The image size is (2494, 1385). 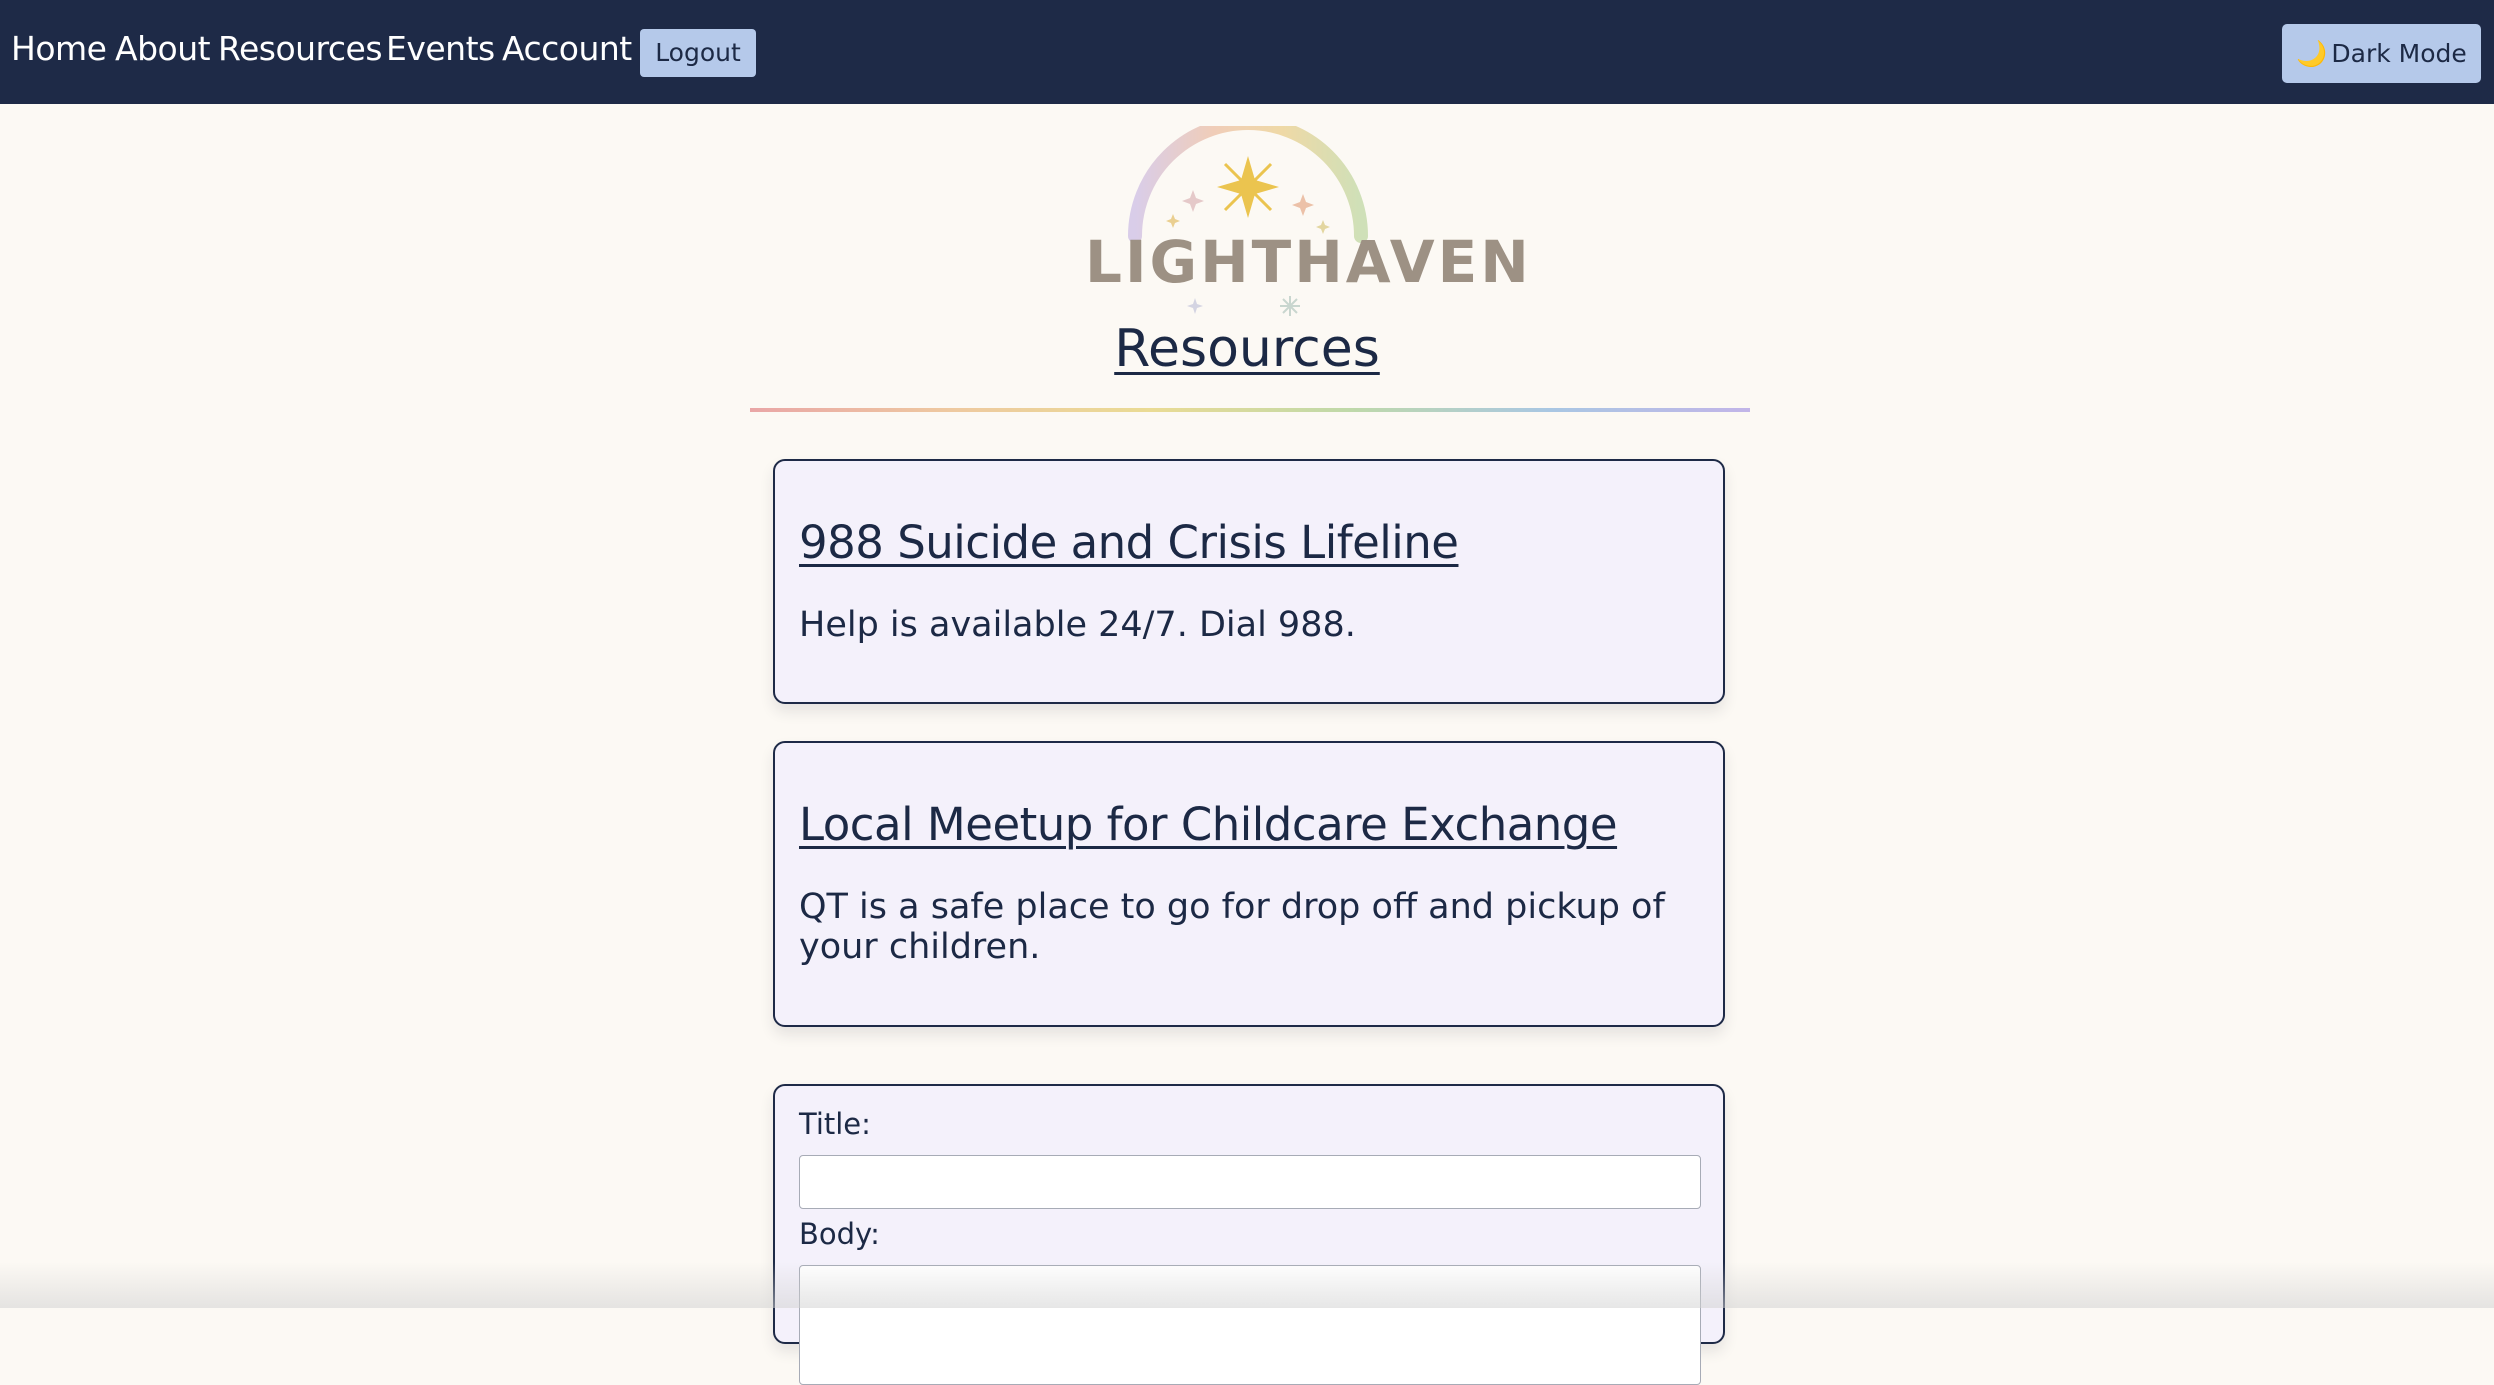 What do you see at coordinates (1077, 625) in the screenshot?
I see `resource-body: Help is available 24/7. Dial 988.` at bounding box center [1077, 625].